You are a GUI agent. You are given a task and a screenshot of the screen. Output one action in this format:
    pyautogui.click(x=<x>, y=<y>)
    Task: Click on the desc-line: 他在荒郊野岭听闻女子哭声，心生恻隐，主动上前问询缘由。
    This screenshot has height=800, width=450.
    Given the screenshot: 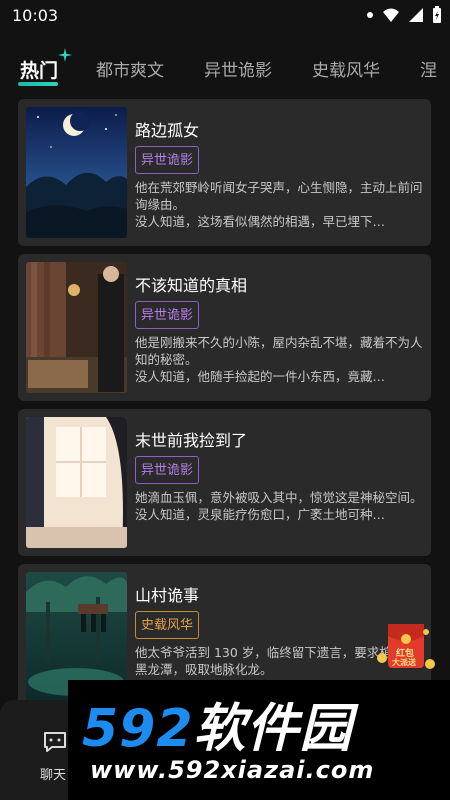 What is the action you would take?
    pyautogui.click(x=279, y=196)
    